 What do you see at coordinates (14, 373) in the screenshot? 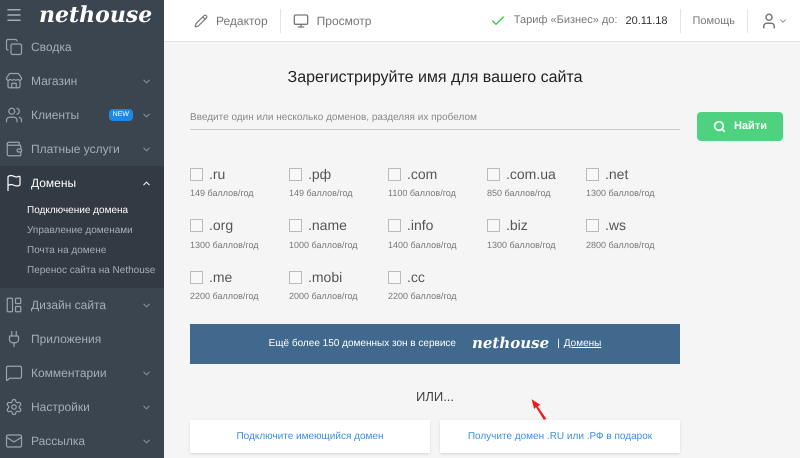
I see `chat-icon` at bounding box center [14, 373].